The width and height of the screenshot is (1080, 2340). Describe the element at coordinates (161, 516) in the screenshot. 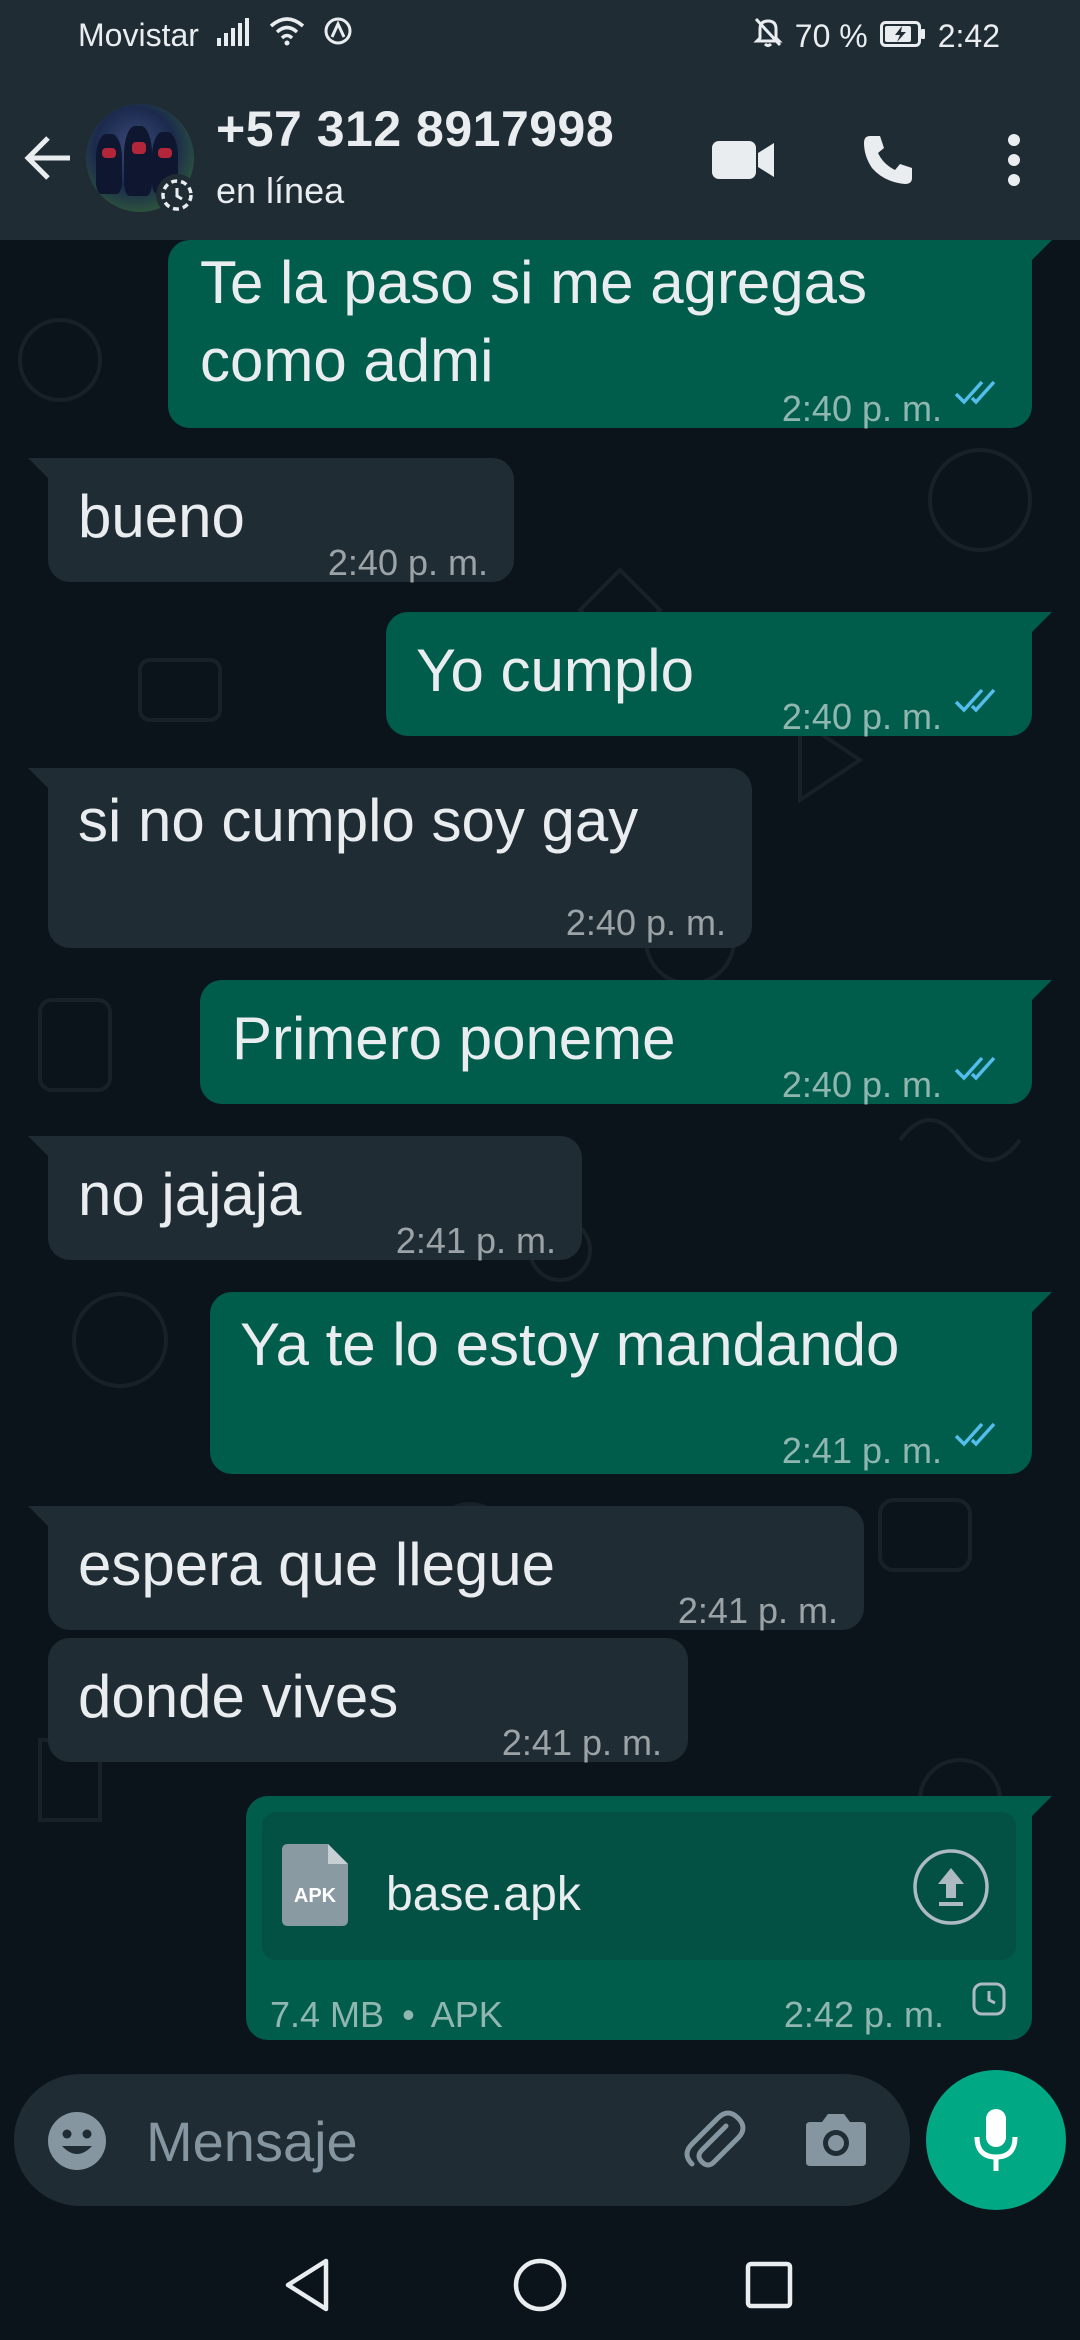

I see `message-text: bueno` at that location.